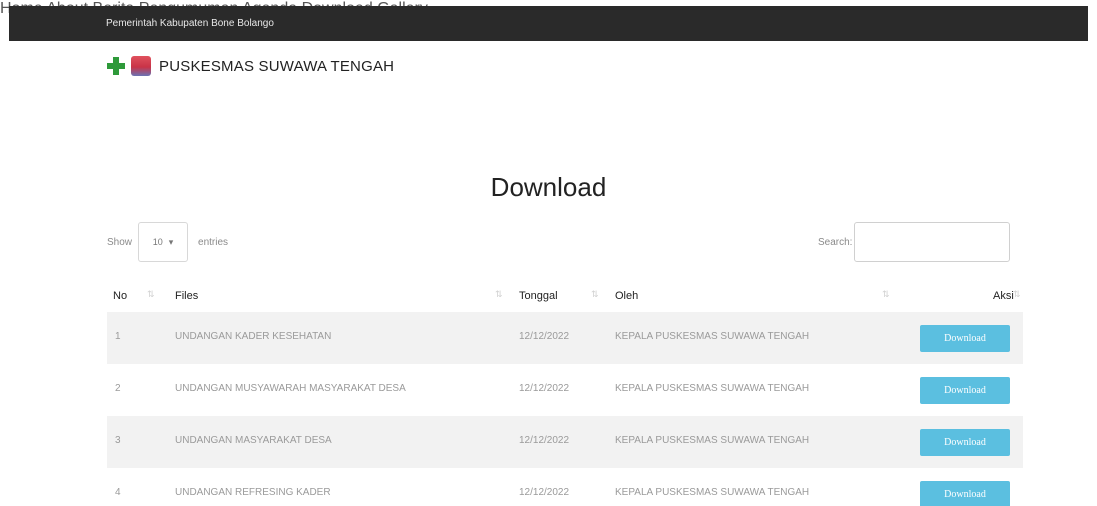  Describe the element at coordinates (253, 492) in the screenshot. I see `cell-file: UNDANGAN REFRESING KADER` at that location.